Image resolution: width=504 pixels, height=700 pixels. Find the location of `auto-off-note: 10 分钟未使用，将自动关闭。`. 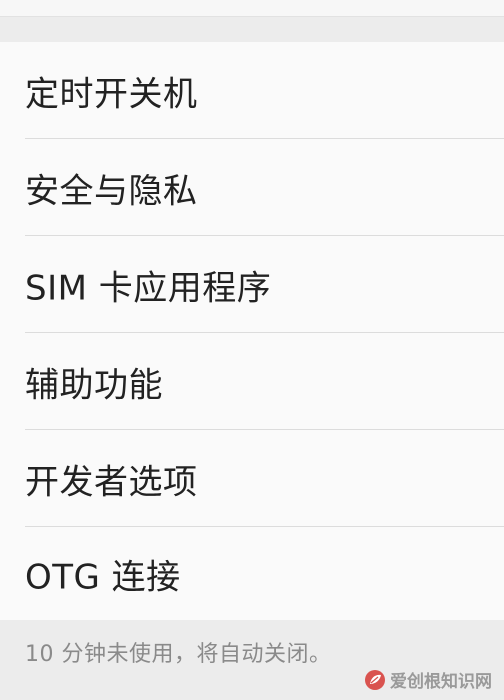

auto-off-note: 10 分钟未使用，将自动关闭。 is located at coordinates (178, 654).